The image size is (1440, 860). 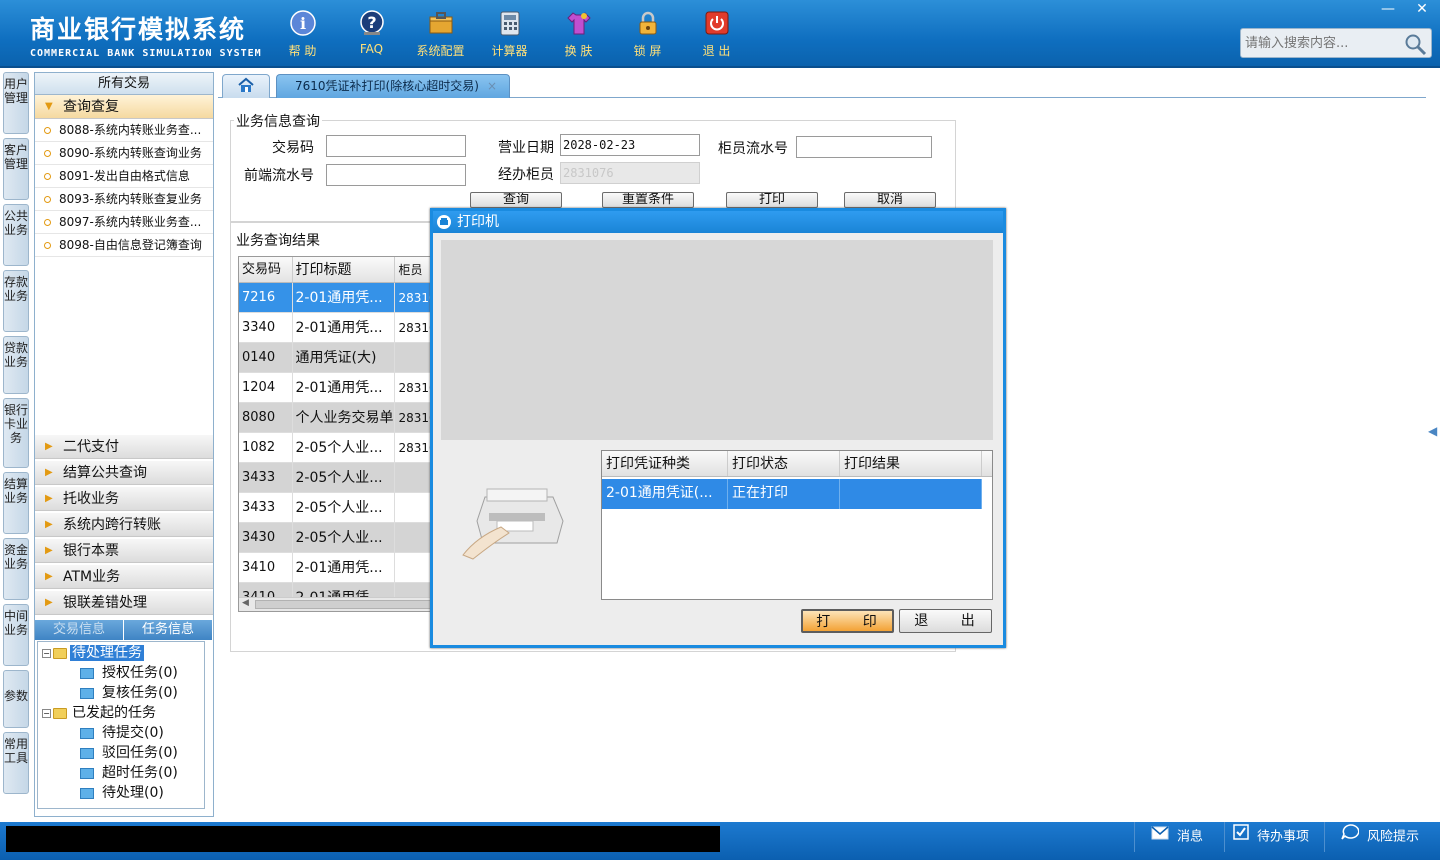 I want to click on cell-tx-code: 1204, so click(x=266, y=387).